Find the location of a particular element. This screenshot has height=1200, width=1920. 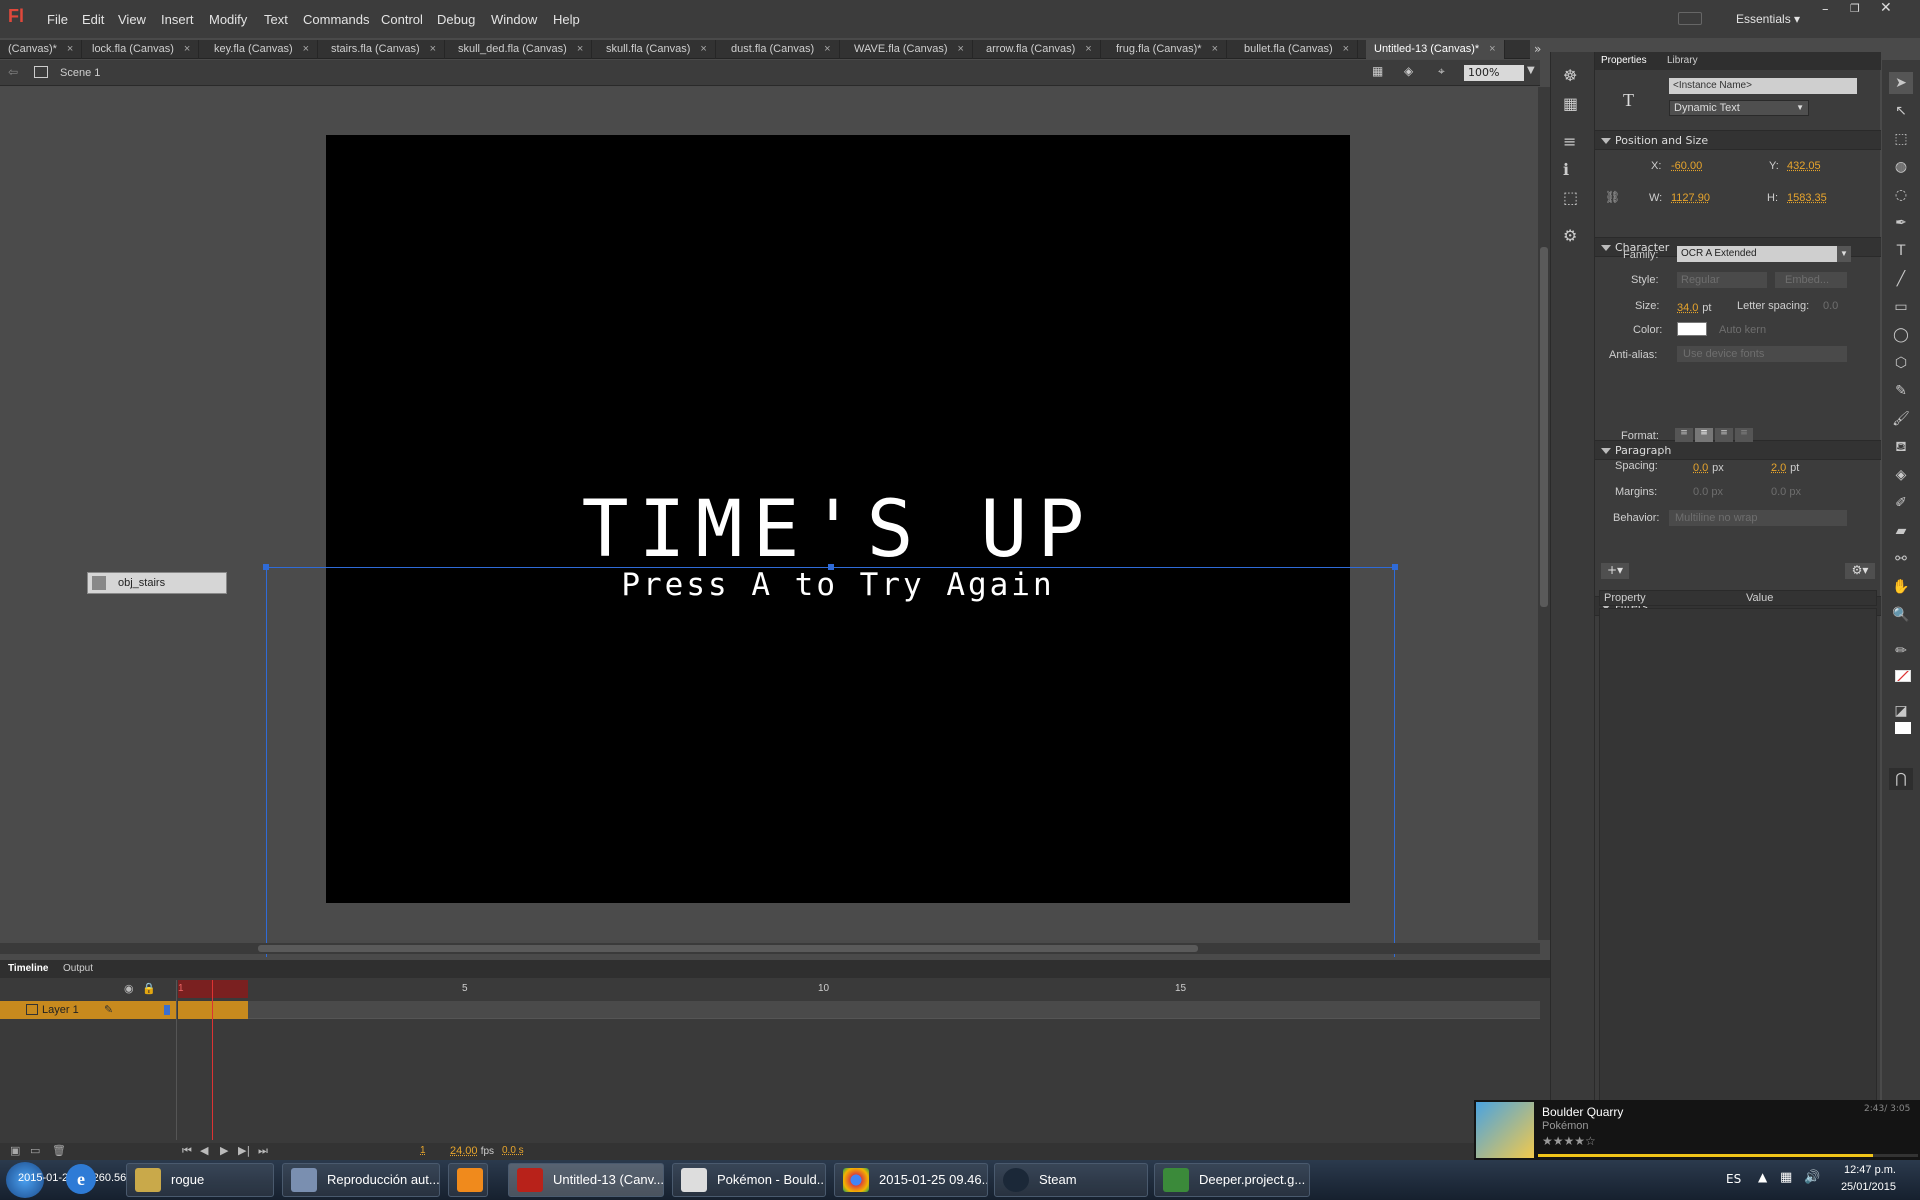

ink-bottle-icon: ◈ is located at coordinates (1901, 475).